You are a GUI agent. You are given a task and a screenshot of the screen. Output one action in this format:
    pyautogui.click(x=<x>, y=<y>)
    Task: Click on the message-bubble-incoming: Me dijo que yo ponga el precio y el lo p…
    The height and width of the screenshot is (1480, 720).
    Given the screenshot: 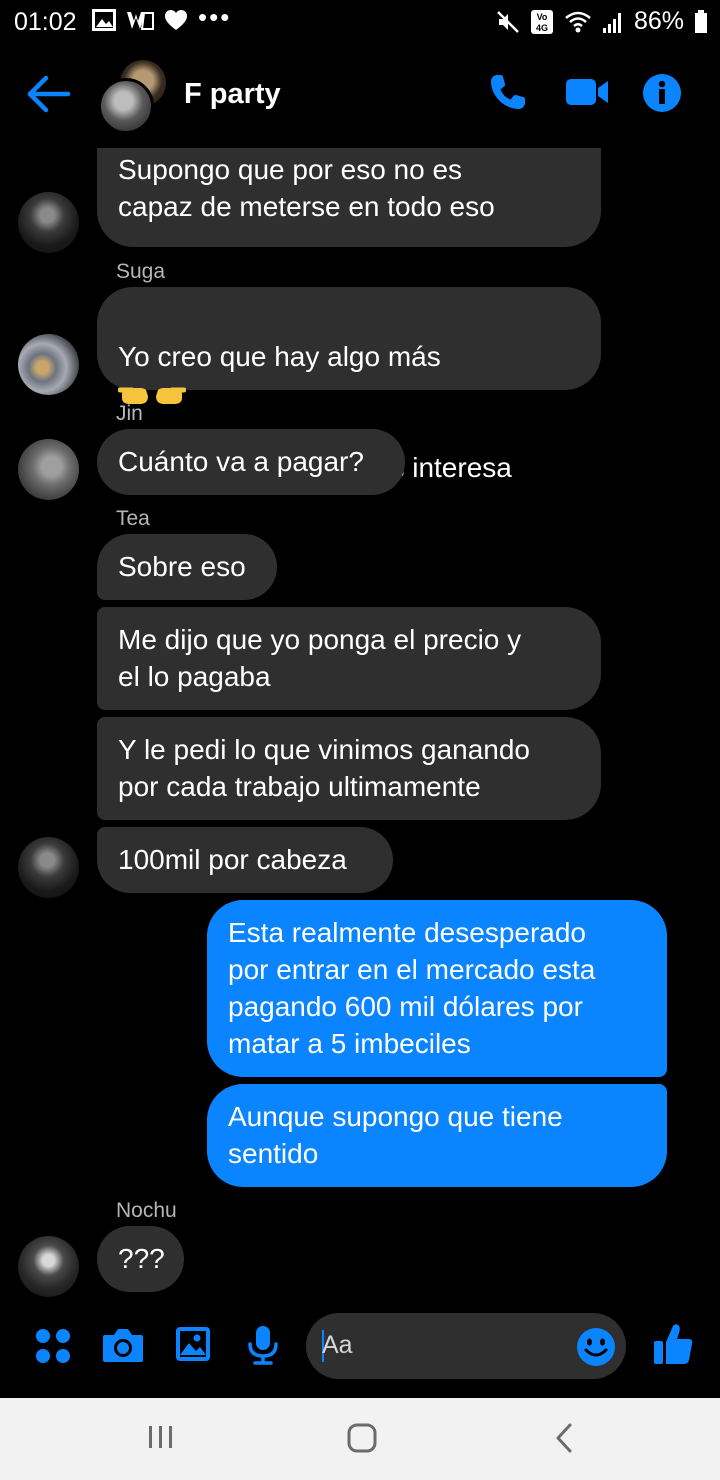 What is the action you would take?
    pyautogui.click(x=349, y=658)
    